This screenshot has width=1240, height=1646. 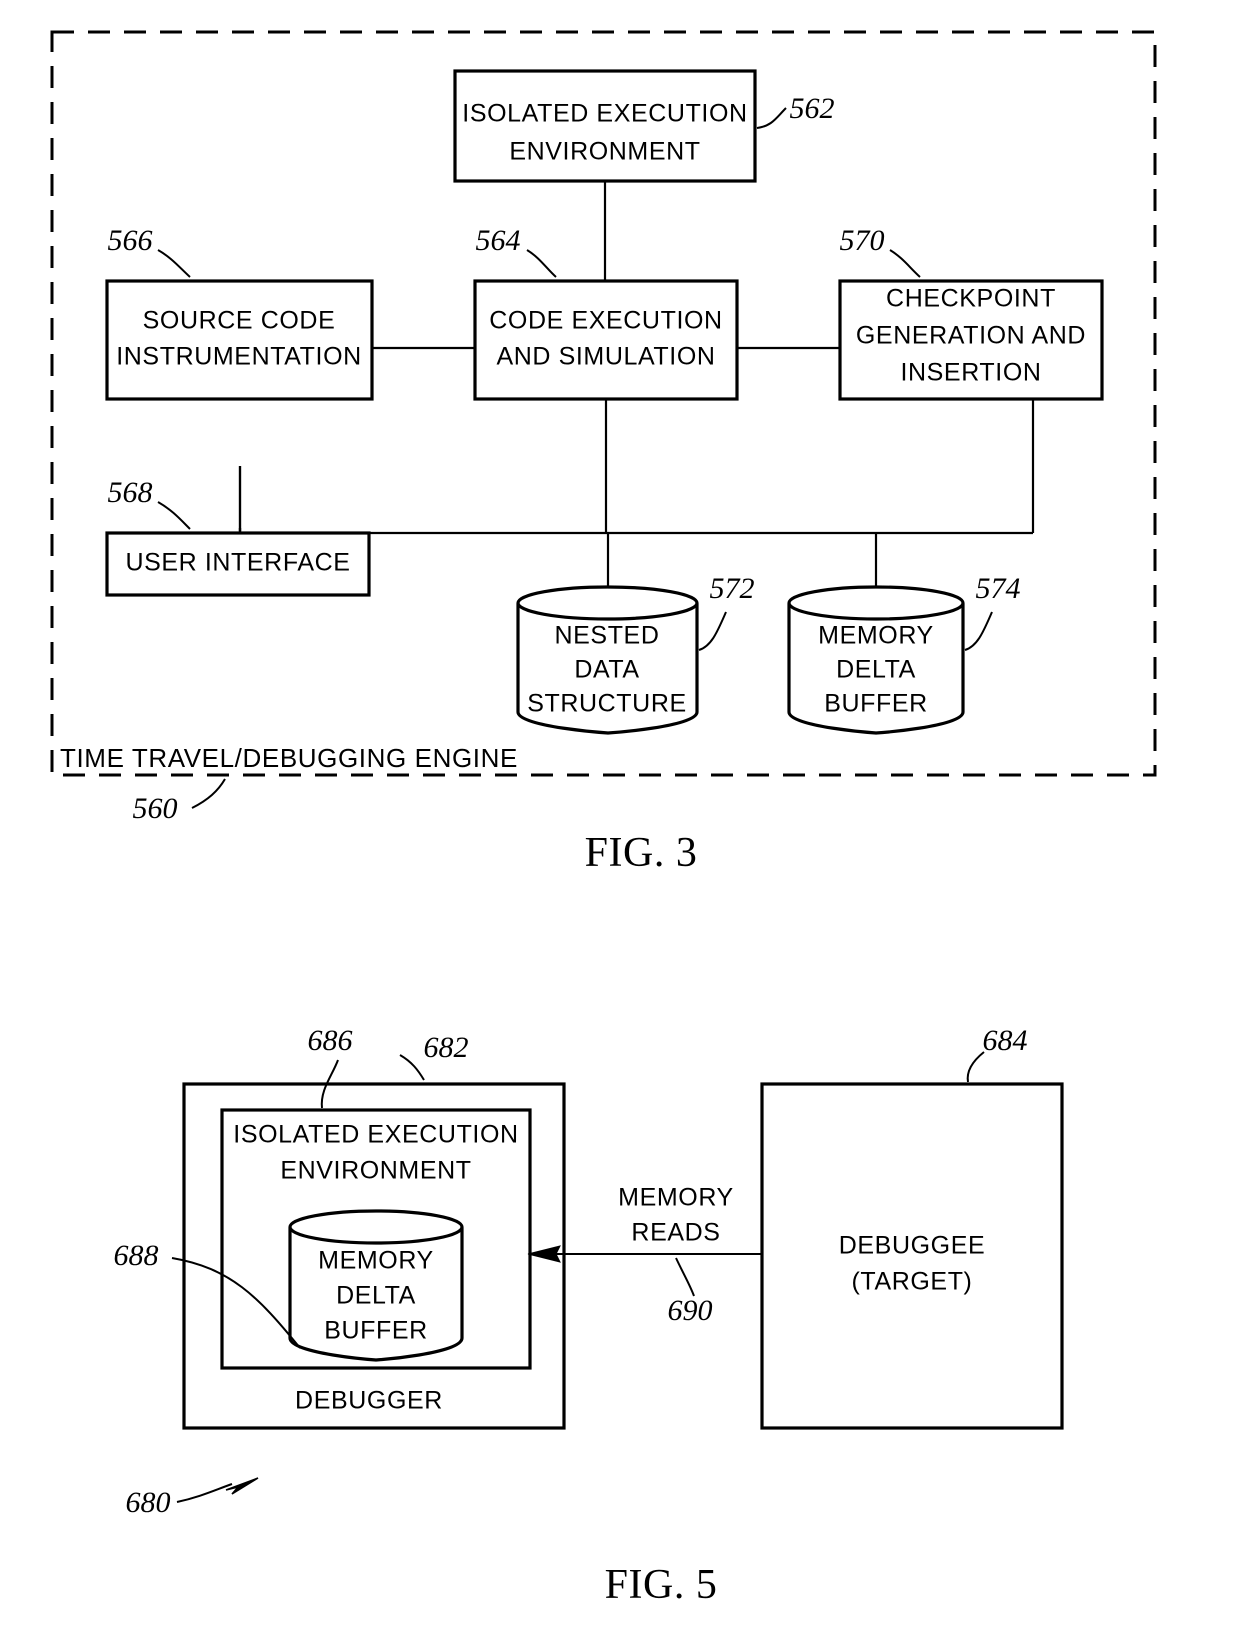 What do you see at coordinates (606, 340) in the screenshot?
I see `box-code-execution-and-simulation` at bounding box center [606, 340].